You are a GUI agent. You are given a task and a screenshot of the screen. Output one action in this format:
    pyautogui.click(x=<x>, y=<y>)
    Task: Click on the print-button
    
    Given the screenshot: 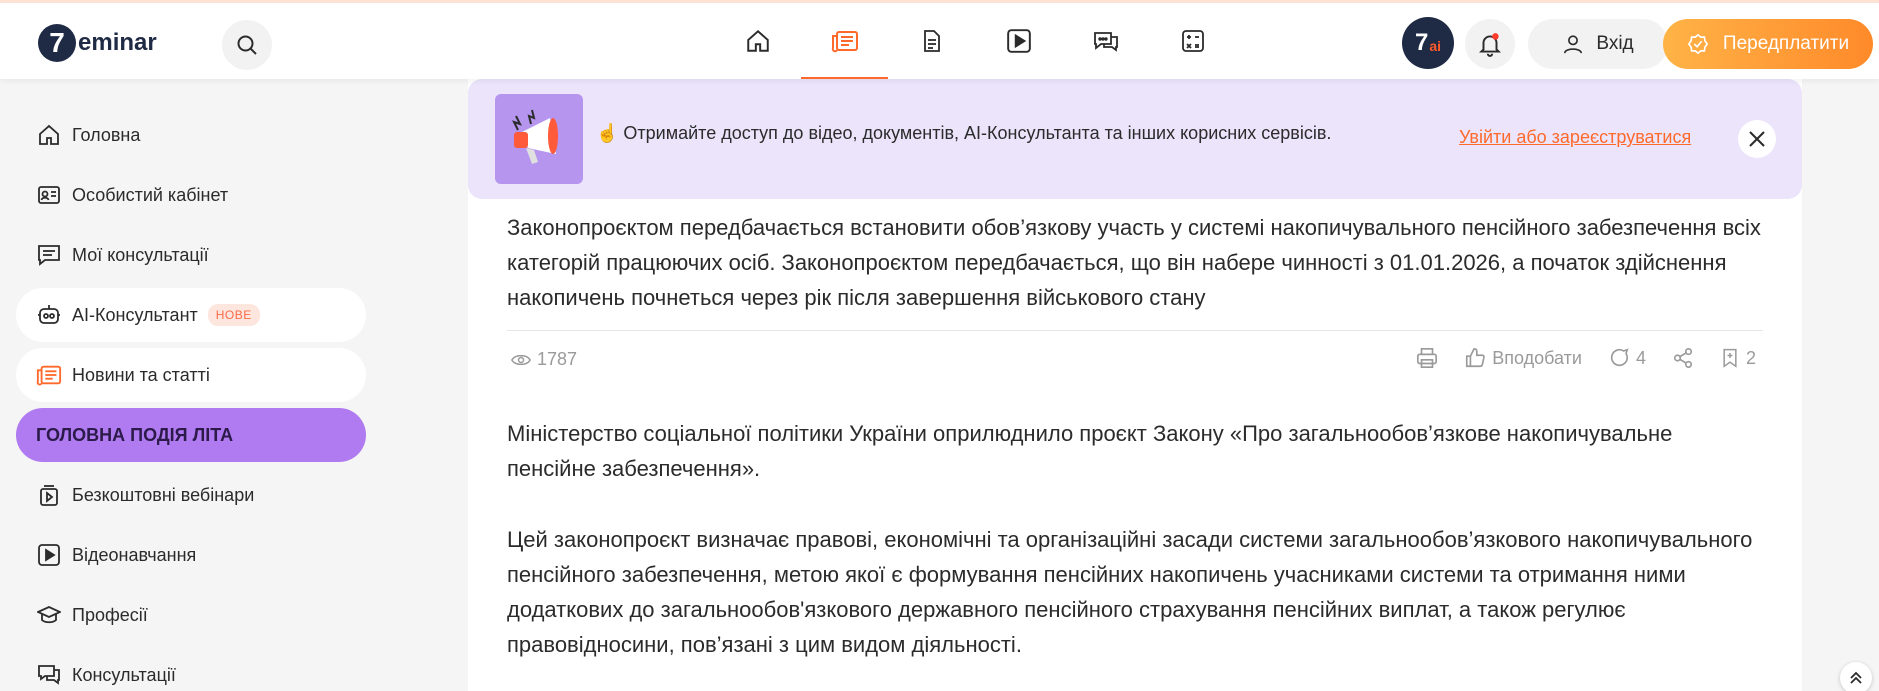 What is the action you would take?
    pyautogui.click(x=1427, y=358)
    